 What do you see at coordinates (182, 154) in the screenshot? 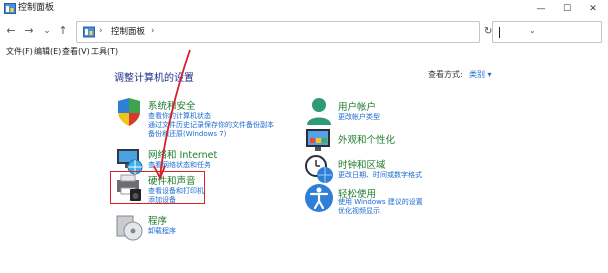
I see `category-title: 网络和 Internet` at bounding box center [182, 154].